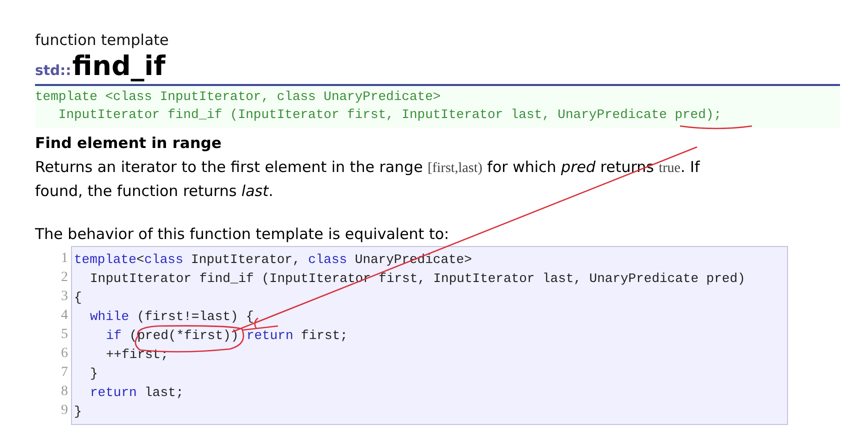 Image resolution: width=853 pixels, height=445 pixels. What do you see at coordinates (64, 392) in the screenshot?
I see `line-number: 8` at bounding box center [64, 392].